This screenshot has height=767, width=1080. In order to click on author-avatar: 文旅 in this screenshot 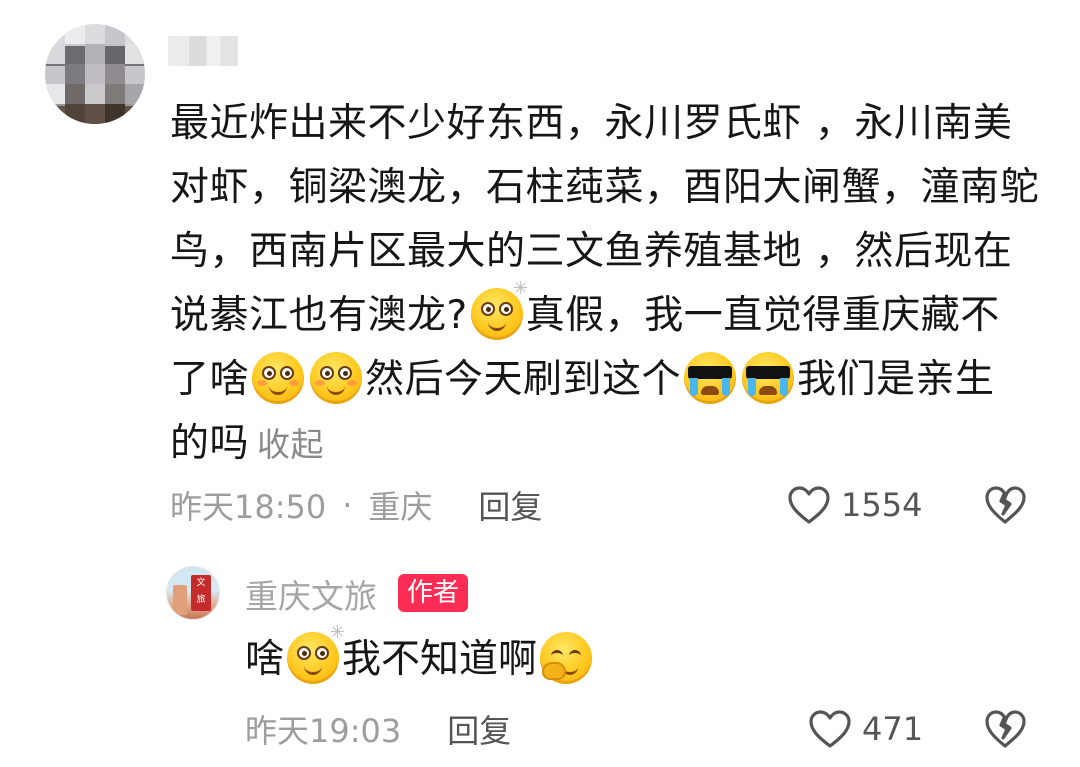, I will do `click(193, 593)`.